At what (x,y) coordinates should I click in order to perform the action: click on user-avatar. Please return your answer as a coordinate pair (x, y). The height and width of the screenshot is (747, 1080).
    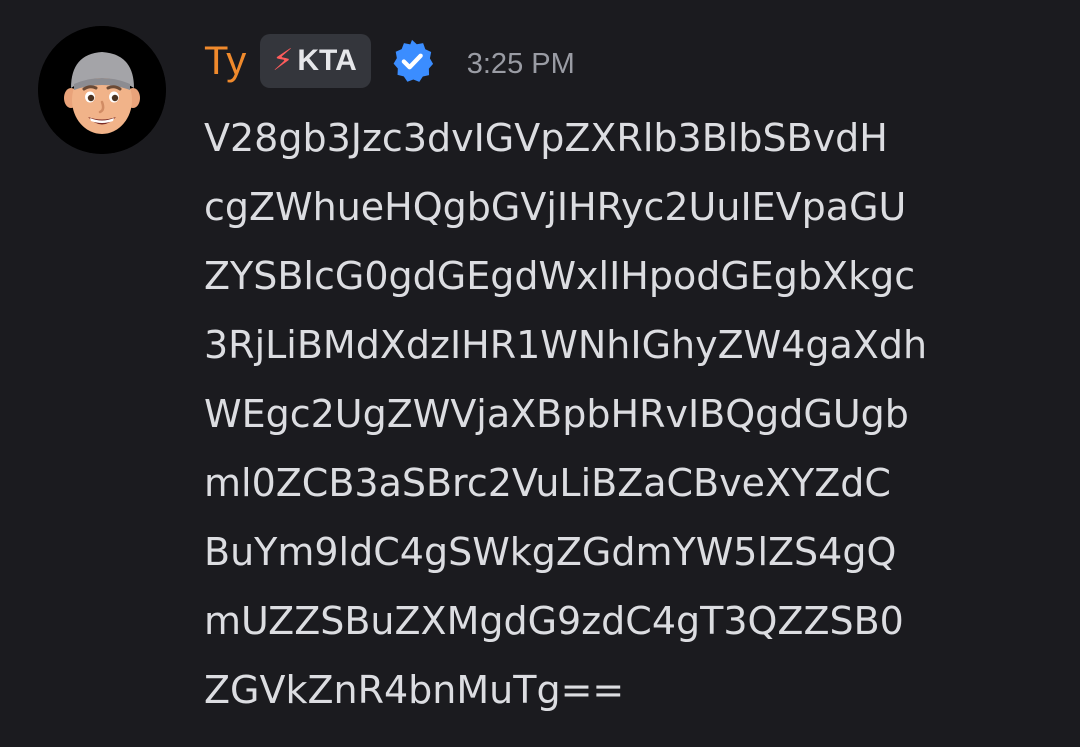
    Looking at the image, I should click on (102, 90).